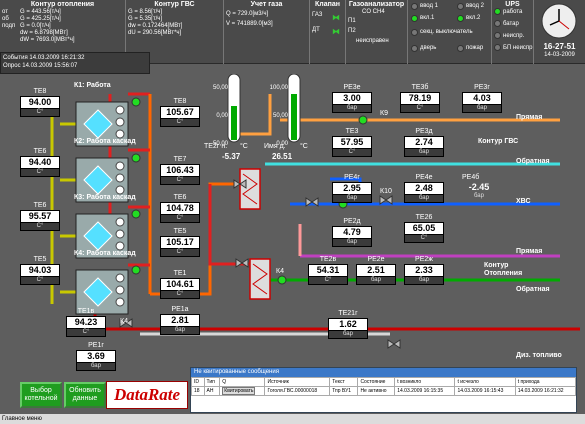  I want to click on hotwater-row: dU = 290.56[МВт*ч], so click(155, 33).